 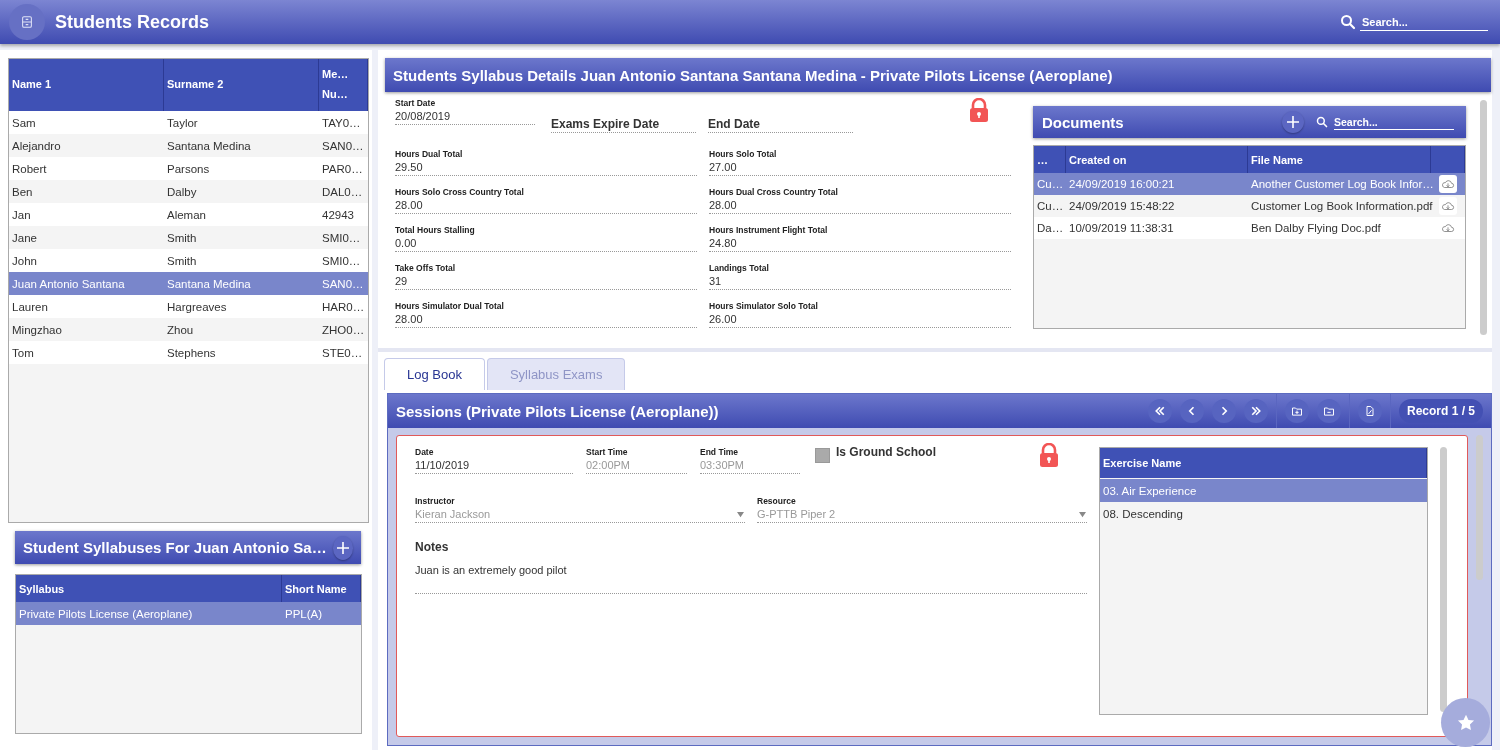 What do you see at coordinates (435, 230) in the screenshot?
I see `field-label: Total Hours Stalling` at bounding box center [435, 230].